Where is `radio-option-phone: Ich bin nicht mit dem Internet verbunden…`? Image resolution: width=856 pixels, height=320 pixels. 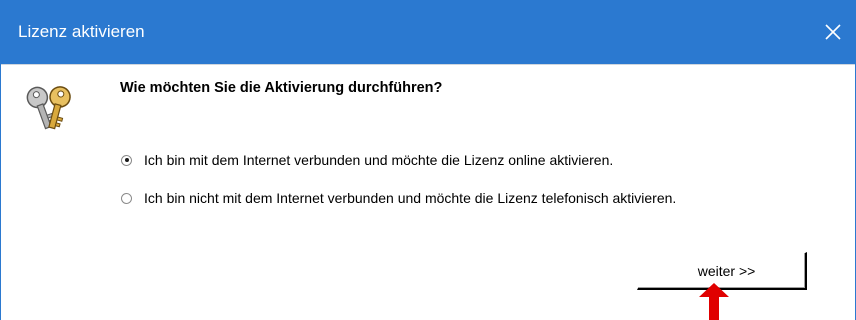 radio-option-phone: Ich bin nicht mit dem Internet verbunden… is located at coordinates (398, 198).